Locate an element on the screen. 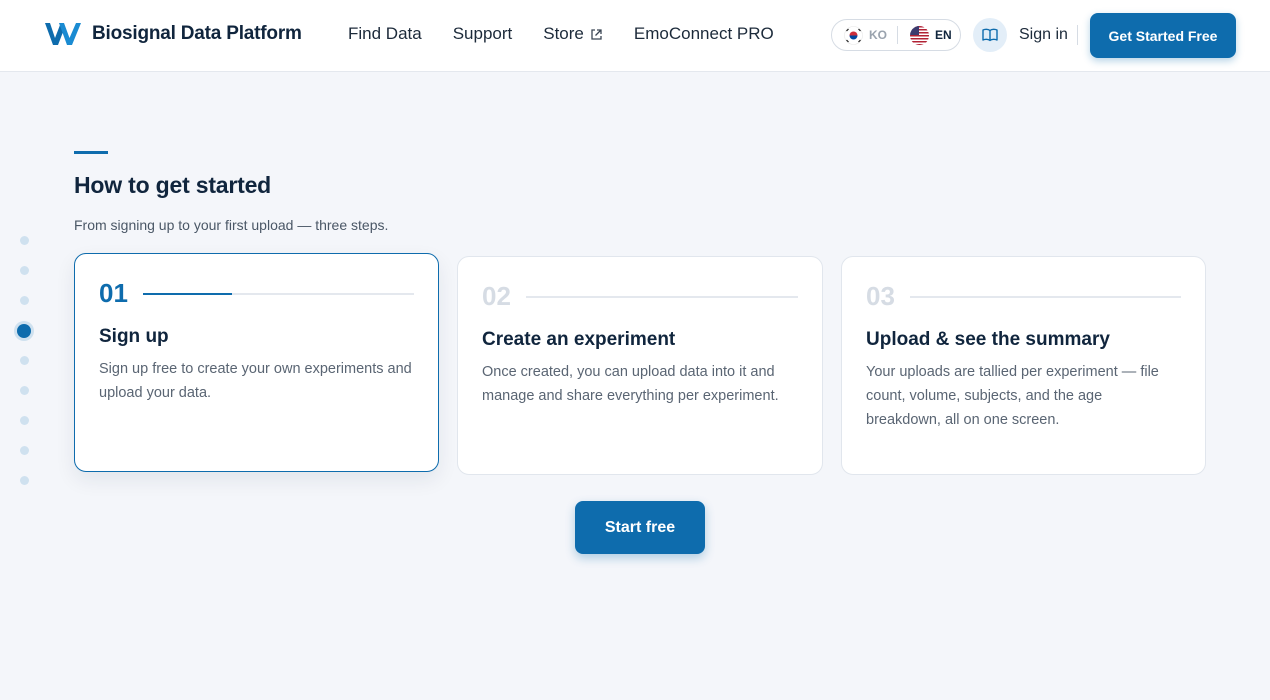 The image size is (1270, 700). nav-emoconnect-label: EmoConnect PRO is located at coordinates (703, 33).